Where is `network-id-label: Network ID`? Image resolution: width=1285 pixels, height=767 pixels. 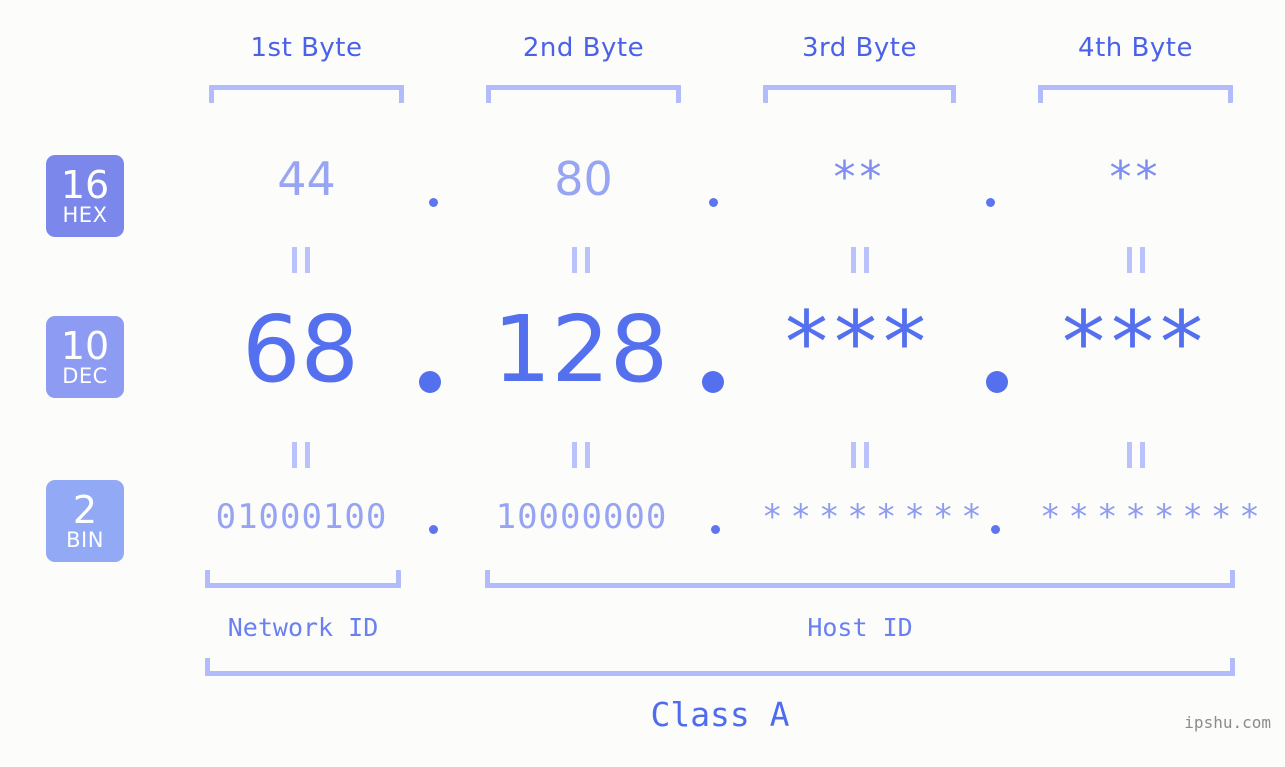
network-id-label: Network ID is located at coordinates (303, 627).